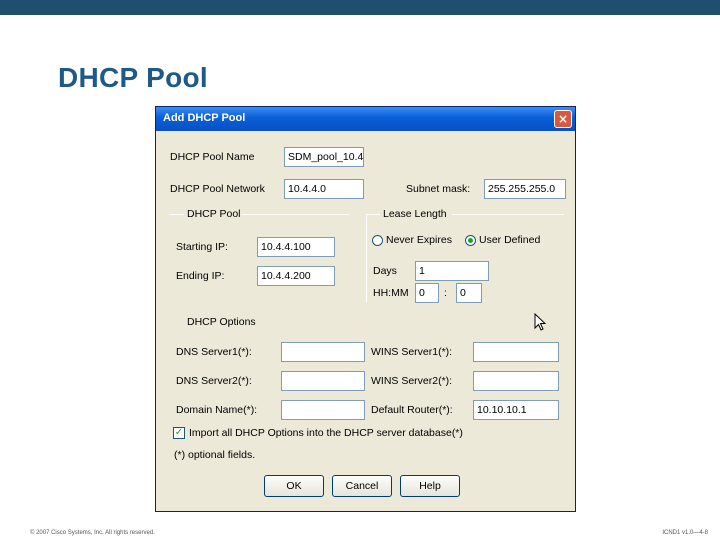  What do you see at coordinates (200, 276) in the screenshot?
I see `ending-ip-label: Ending IP:` at bounding box center [200, 276].